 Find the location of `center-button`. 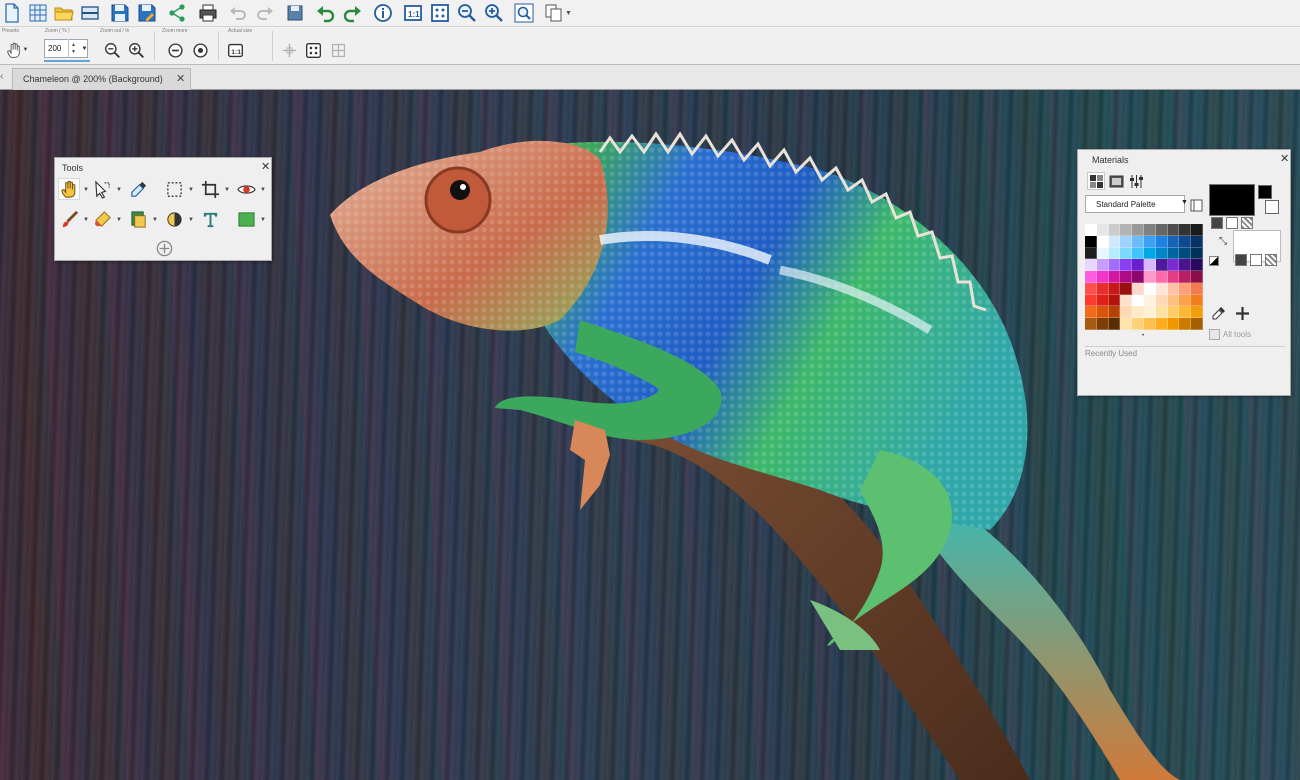

center-button is located at coordinates (338, 50).